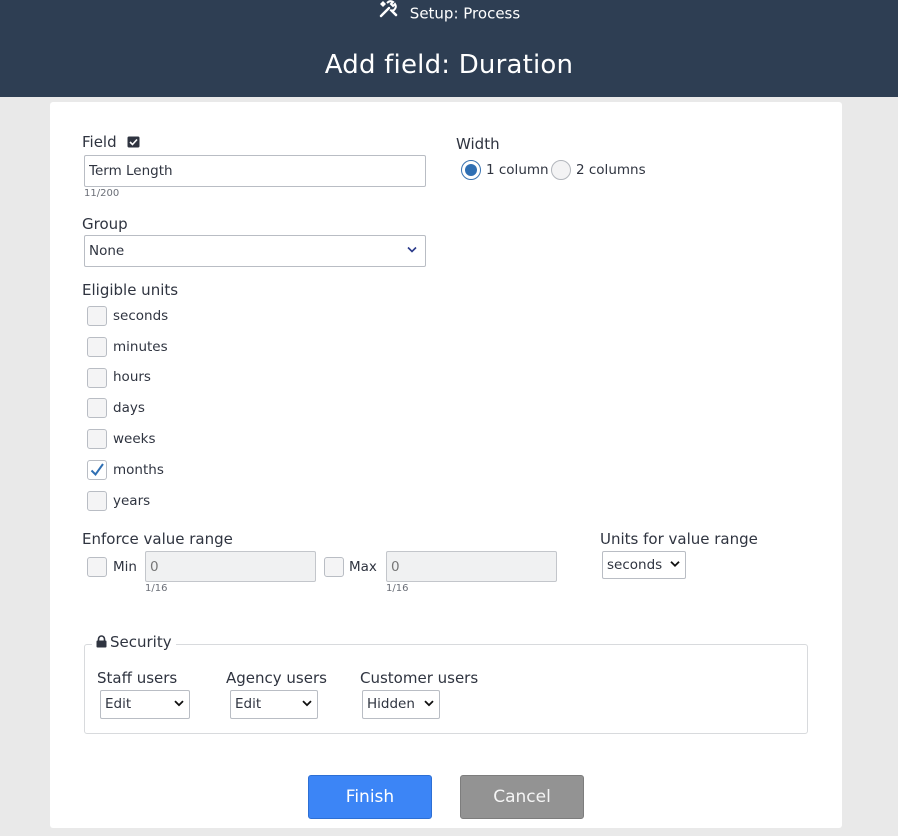 This screenshot has height=836, width=898. What do you see at coordinates (141, 316) in the screenshot?
I see `unit-seconds-label: seconds` at bounding box center [141, 316].